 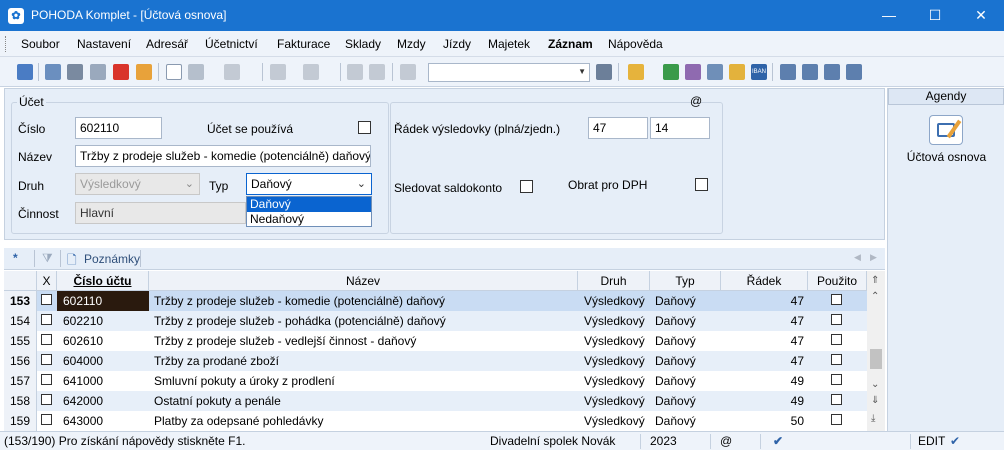 What do you see at coordinates (53, 72) in the screenshot?
I see `copy-icon` at bounding box center [53, 72].